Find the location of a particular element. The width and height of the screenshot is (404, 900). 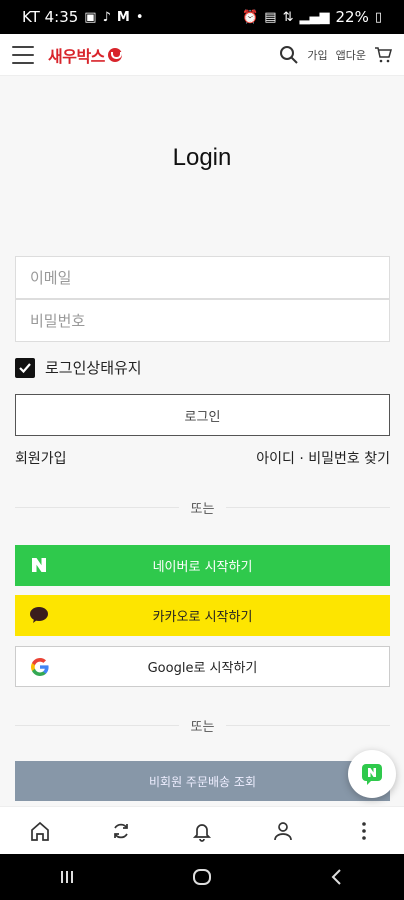

naver-login-button: 네이버로 시작하기 is located at coordinates (202, 565).